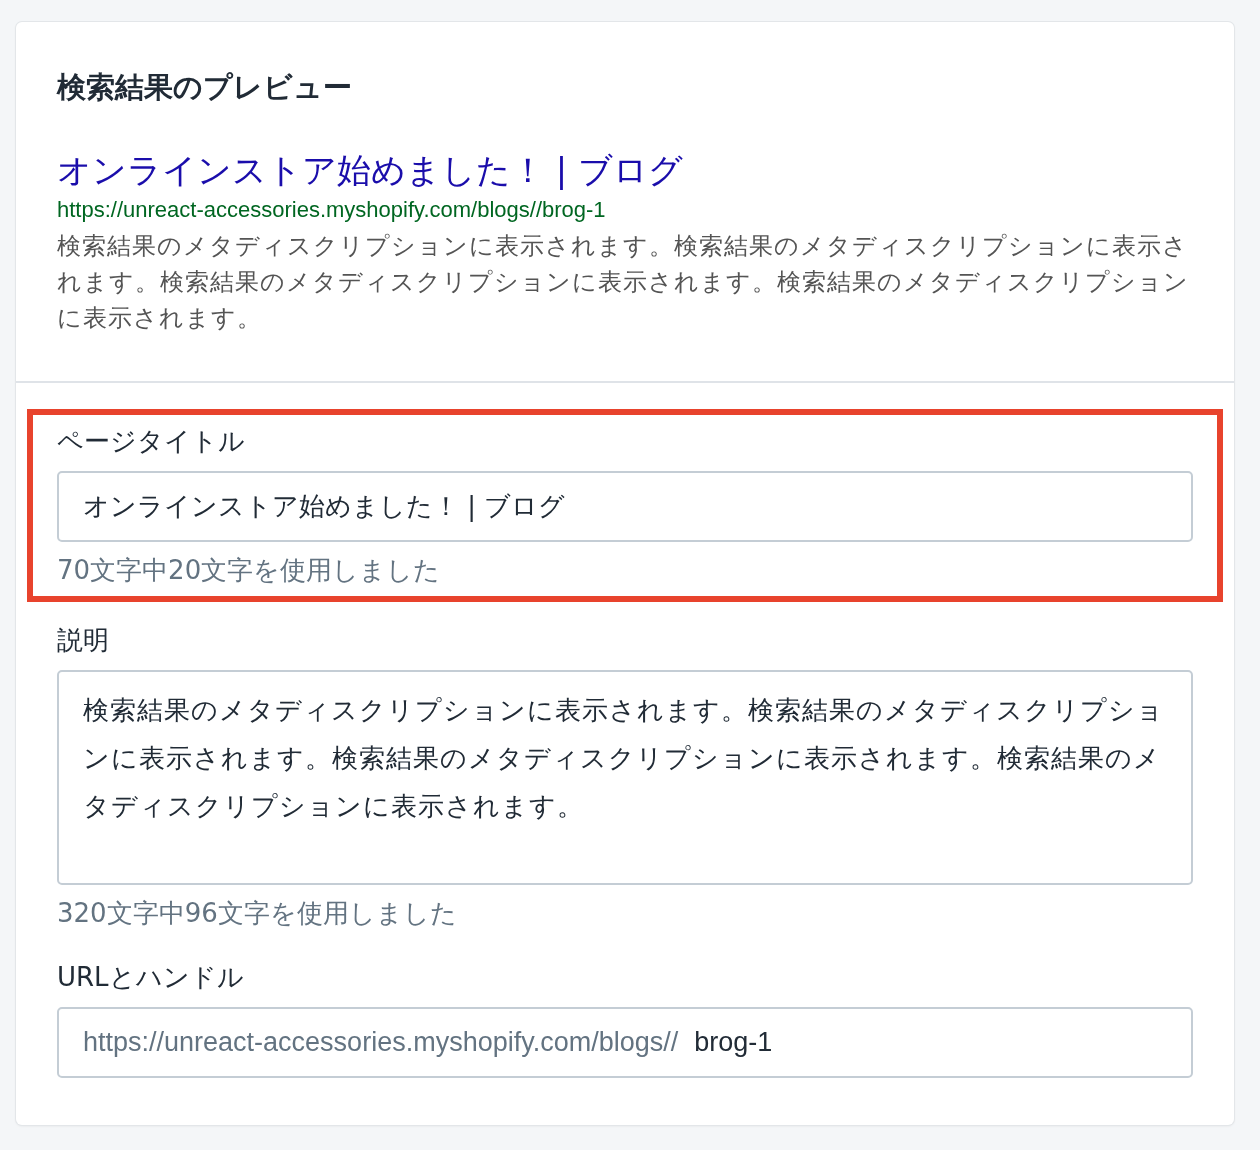 Image resolution: width=1260 pixels, height=1150 pixels. Describe the element at coordinates (249, 570) in the screenshot. I see `character-count: 70文字中20文字を使用しました` at that location.